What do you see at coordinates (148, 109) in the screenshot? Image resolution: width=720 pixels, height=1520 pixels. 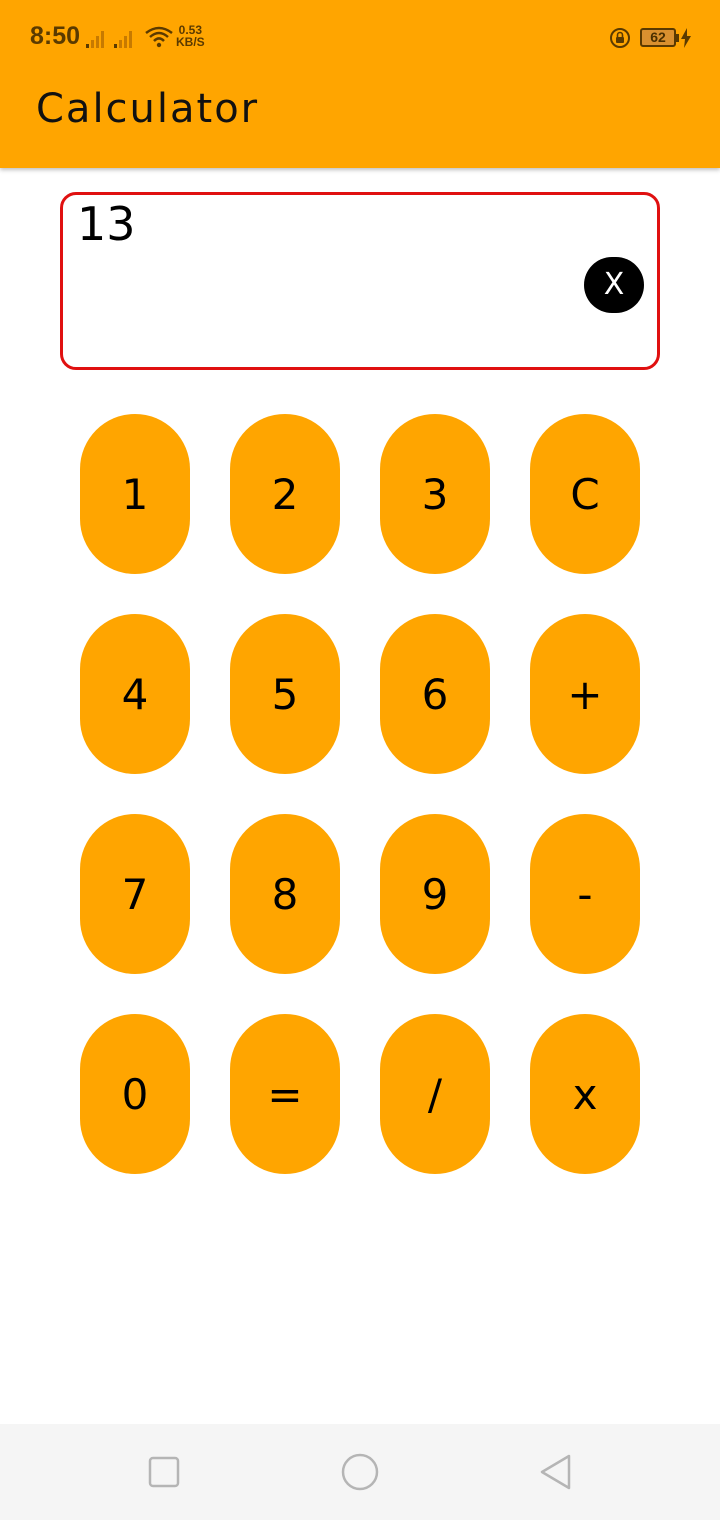 I see `app-title: Calculator` at bounding box center [148, 109].